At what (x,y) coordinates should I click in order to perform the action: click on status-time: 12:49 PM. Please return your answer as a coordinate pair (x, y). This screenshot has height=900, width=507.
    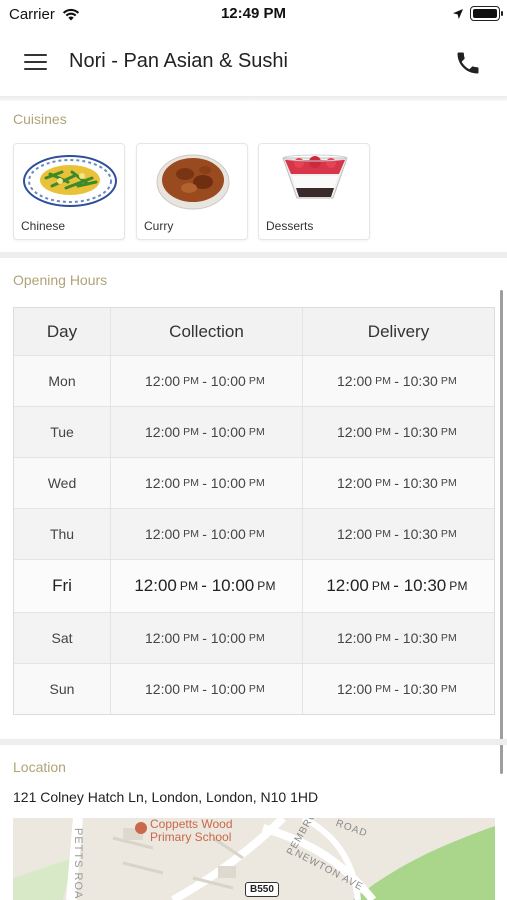
    Looking at the image, I should click on (253, 13).